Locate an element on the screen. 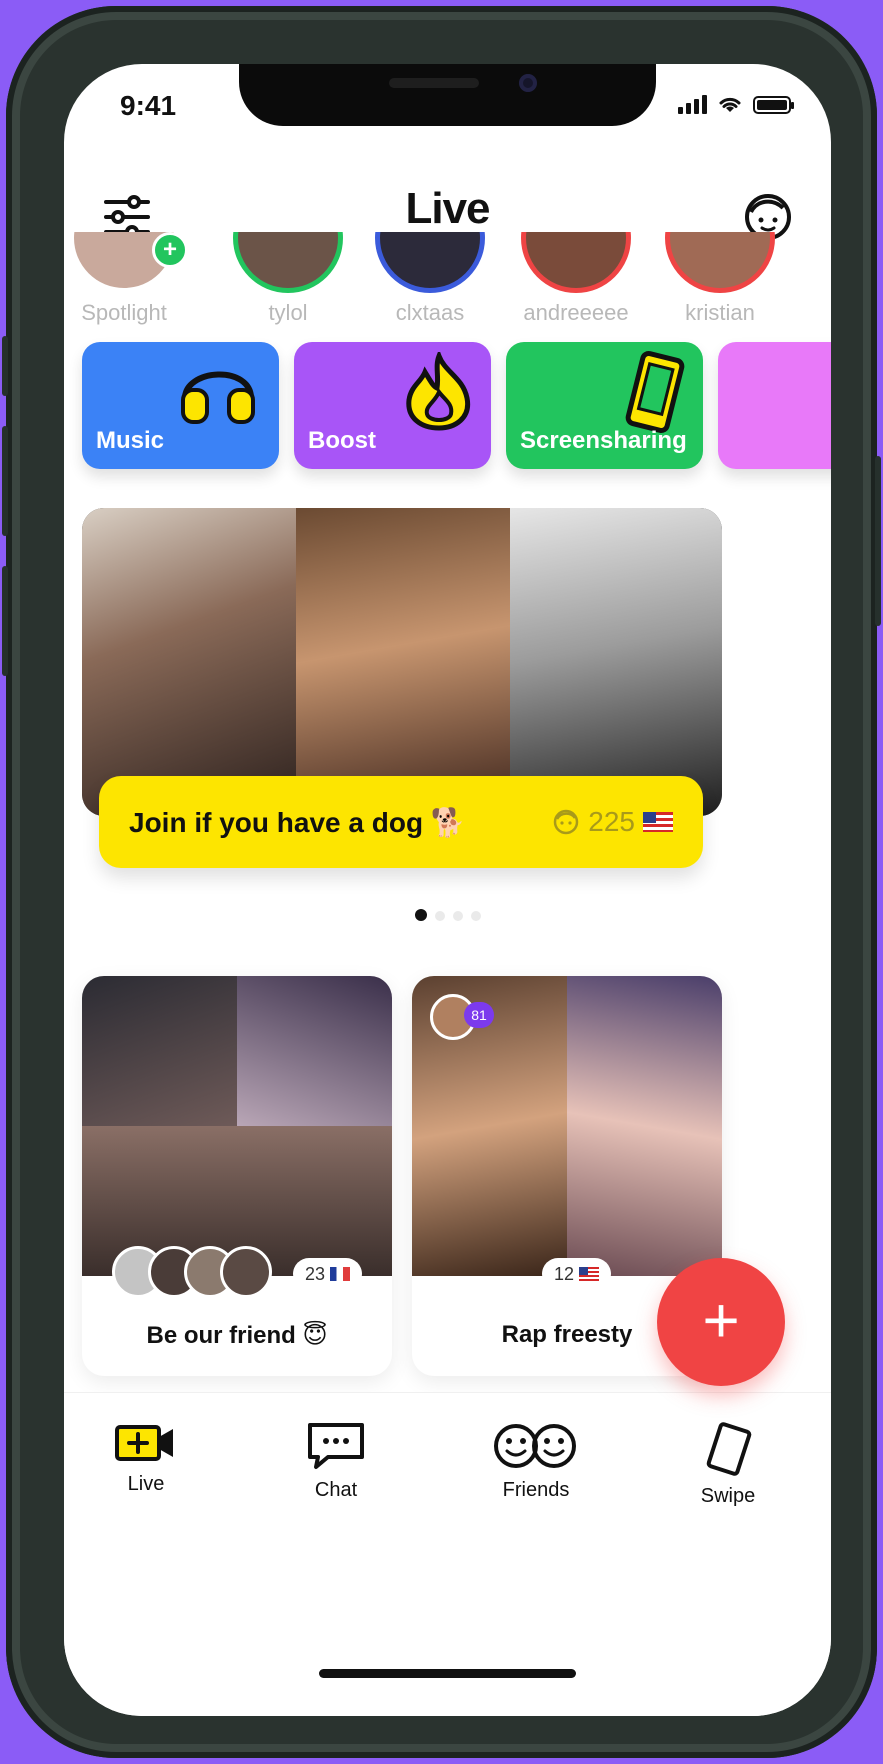 This screenshot has width=883, height=1764. volume-up-button is located at coordinates (5, 481).